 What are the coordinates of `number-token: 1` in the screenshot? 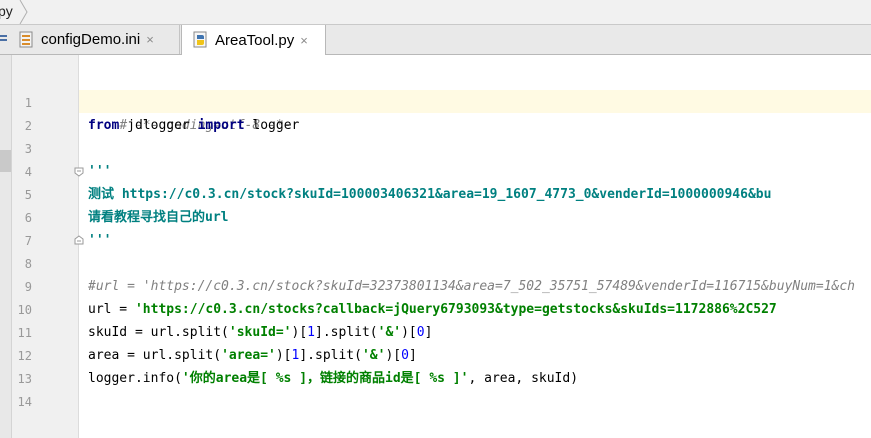 It's located at (311, 332).